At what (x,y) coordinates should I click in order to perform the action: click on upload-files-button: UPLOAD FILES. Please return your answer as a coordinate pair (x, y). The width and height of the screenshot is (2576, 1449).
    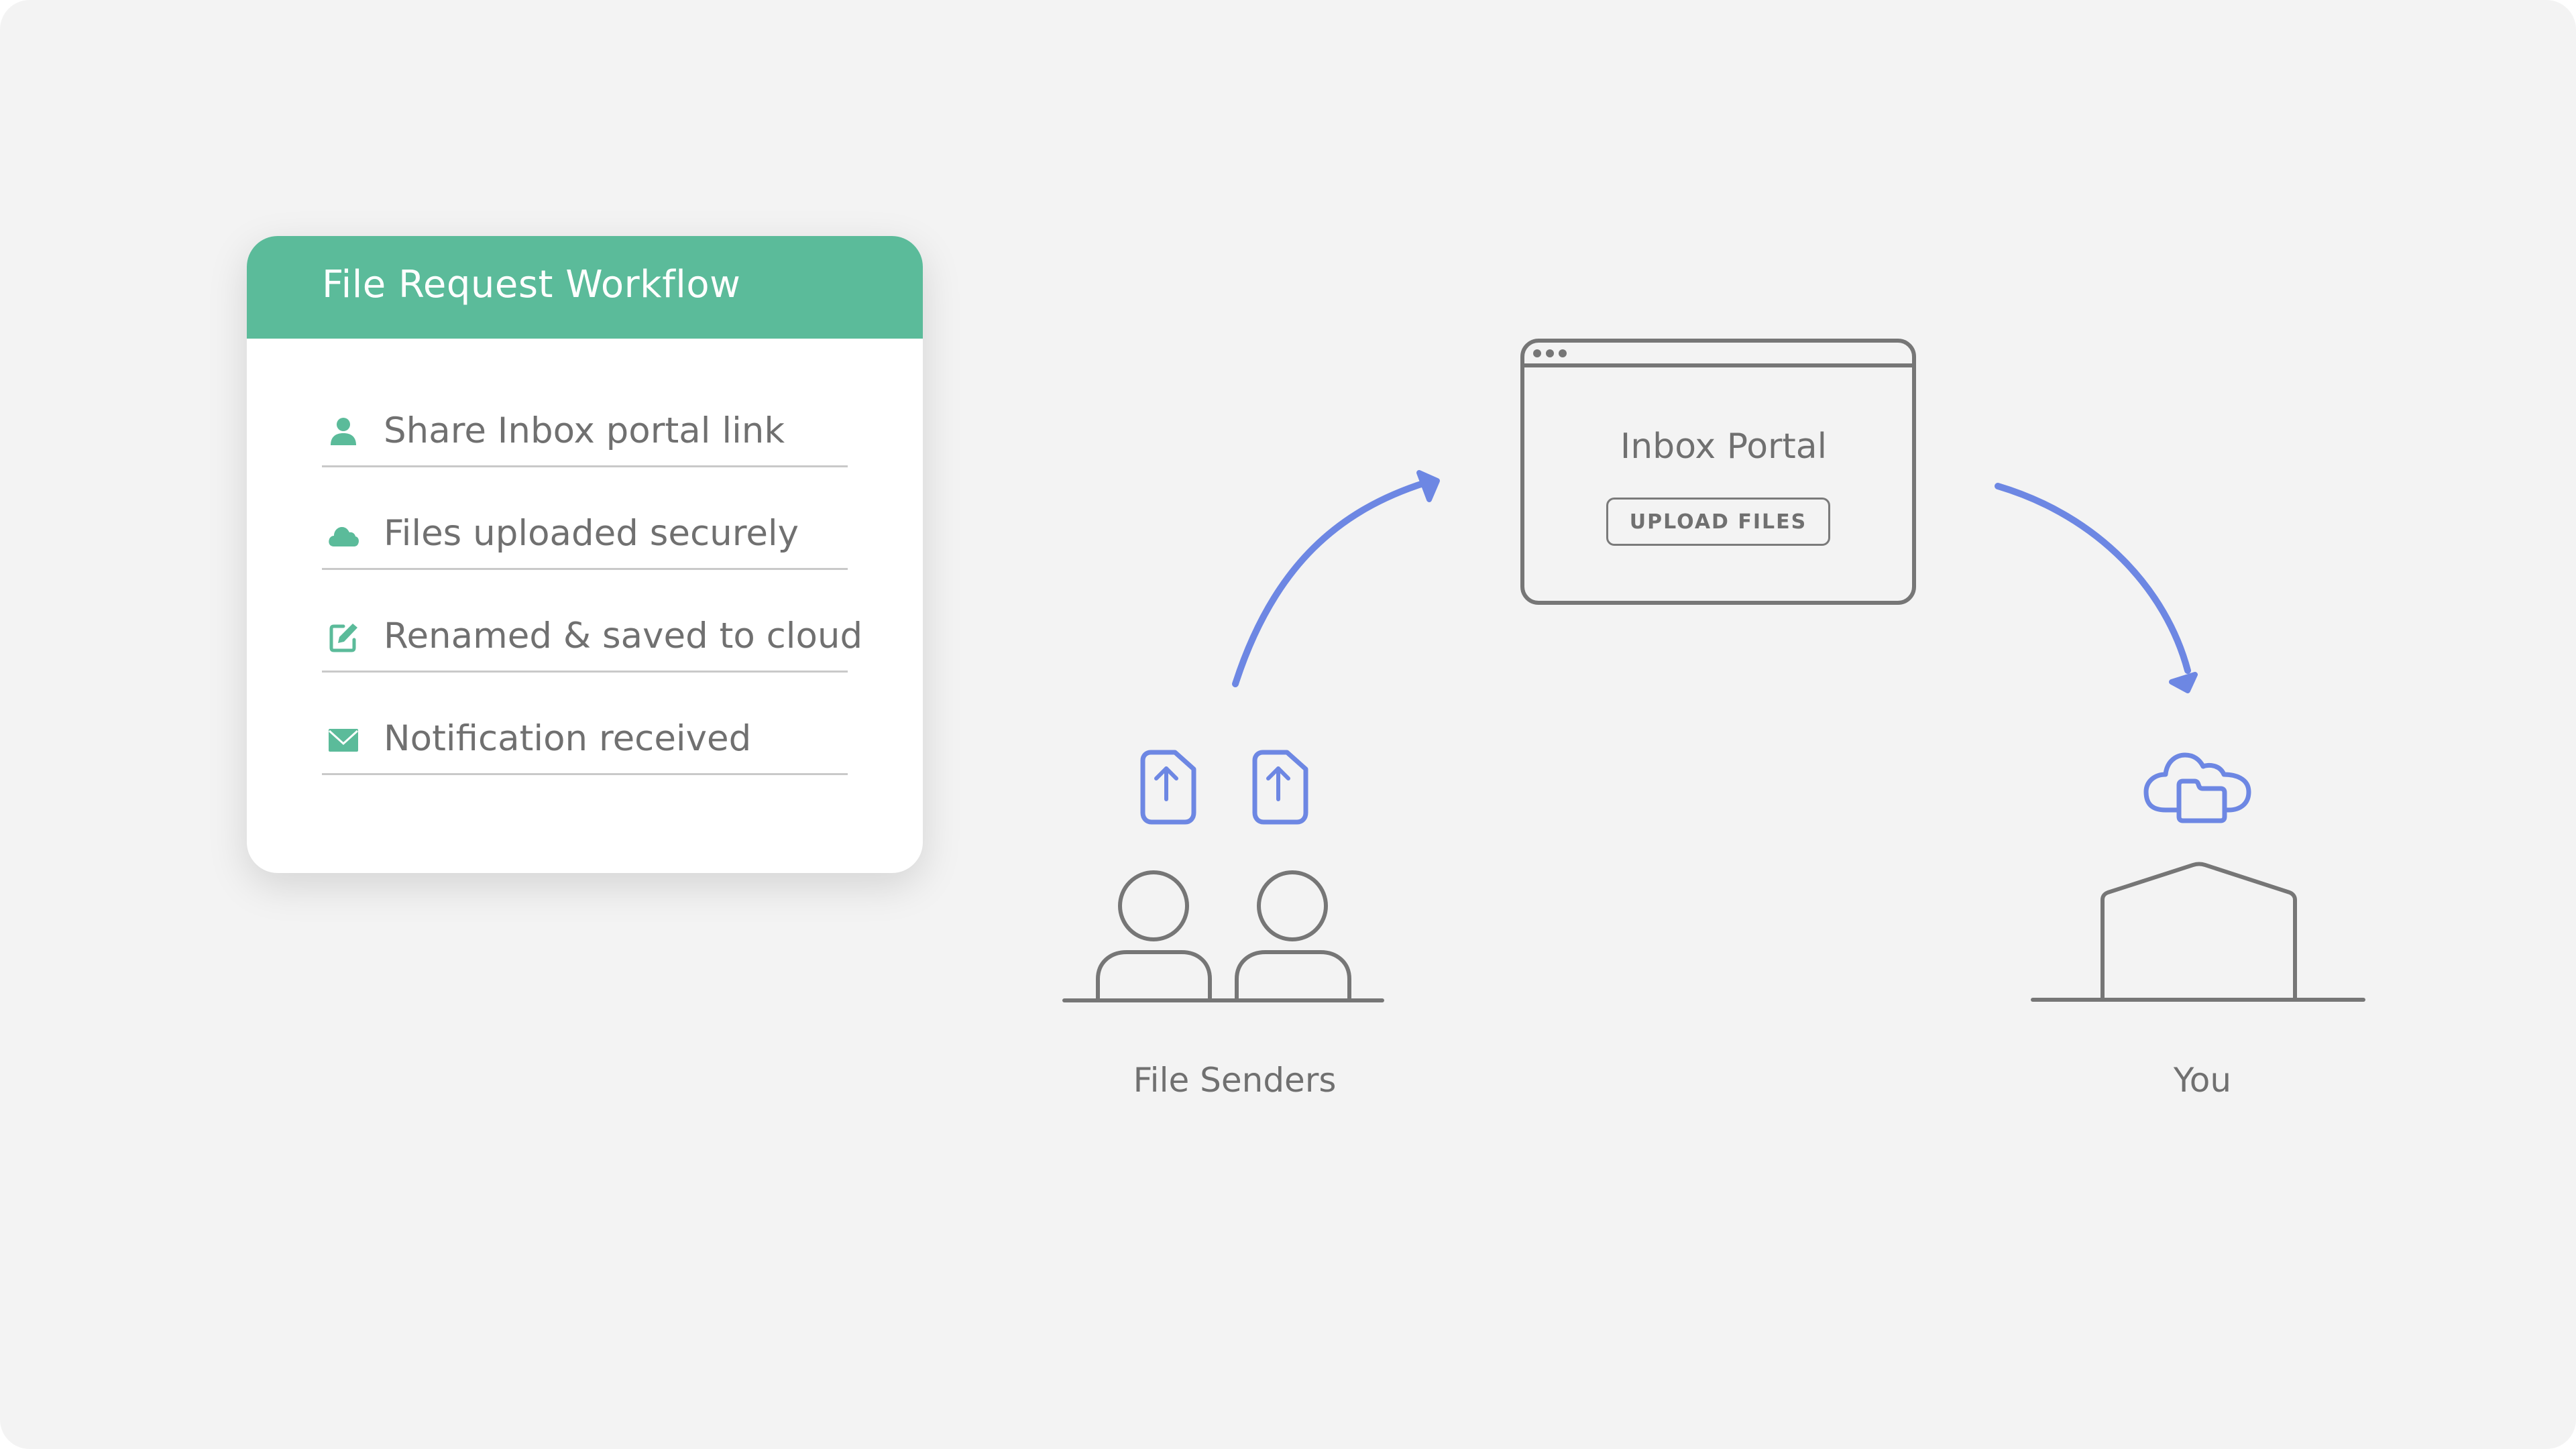
    Looking at the image, I should click on (1718, 522).